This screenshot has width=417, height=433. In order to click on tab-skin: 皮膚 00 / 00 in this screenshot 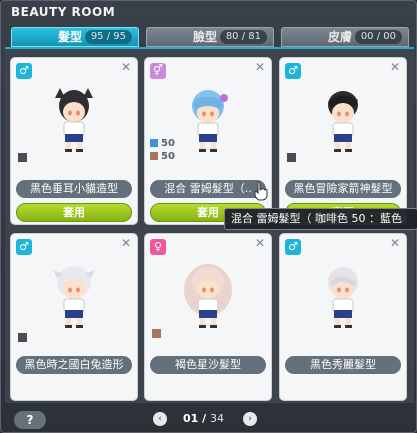, I will do `click(345, 37)`.